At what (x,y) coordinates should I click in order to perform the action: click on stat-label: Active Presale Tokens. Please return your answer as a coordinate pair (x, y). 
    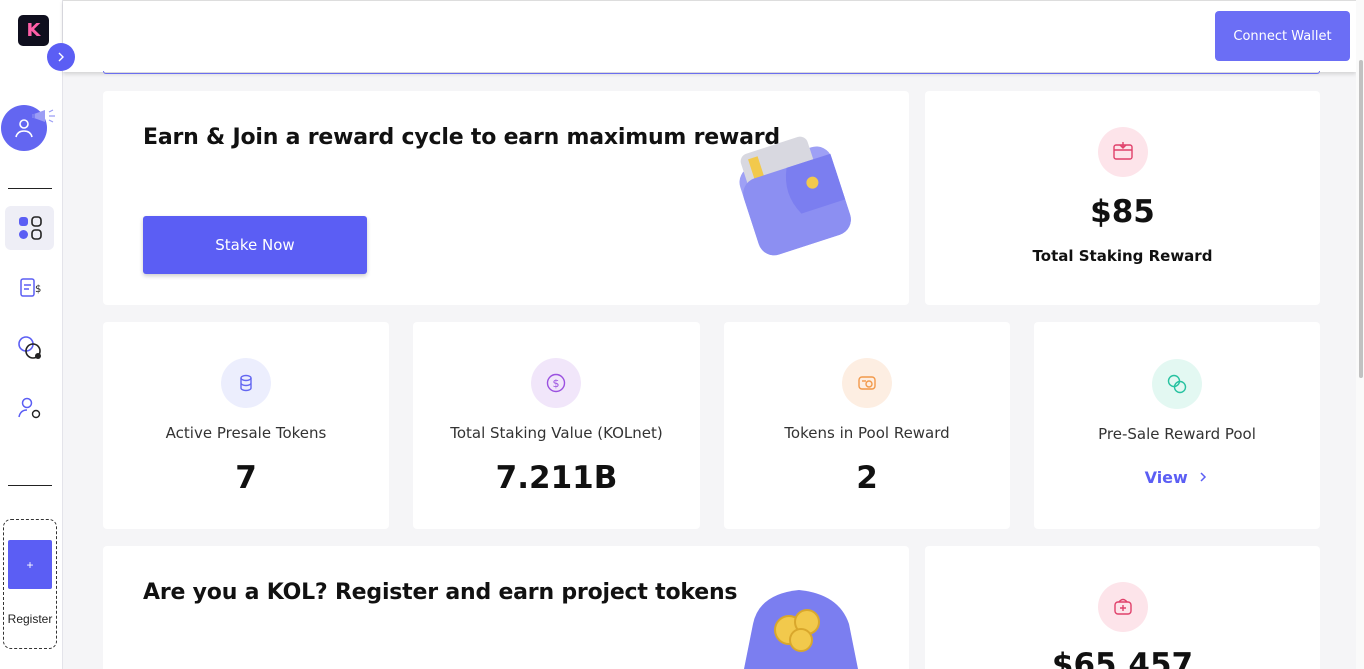
    Looking at the image, I should click on (246, 433).